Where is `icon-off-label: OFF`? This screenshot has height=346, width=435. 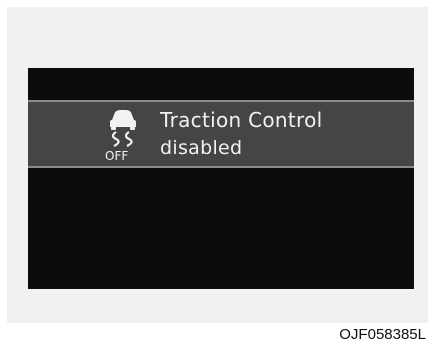 icon-off-label: OFF is located at coordinates (116, 156).